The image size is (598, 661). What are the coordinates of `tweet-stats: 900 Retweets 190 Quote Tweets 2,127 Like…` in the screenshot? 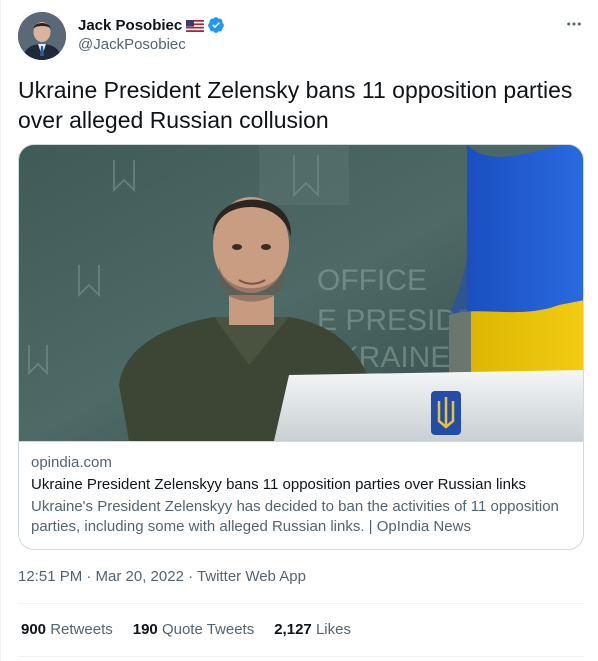 It's located at (196, 630).